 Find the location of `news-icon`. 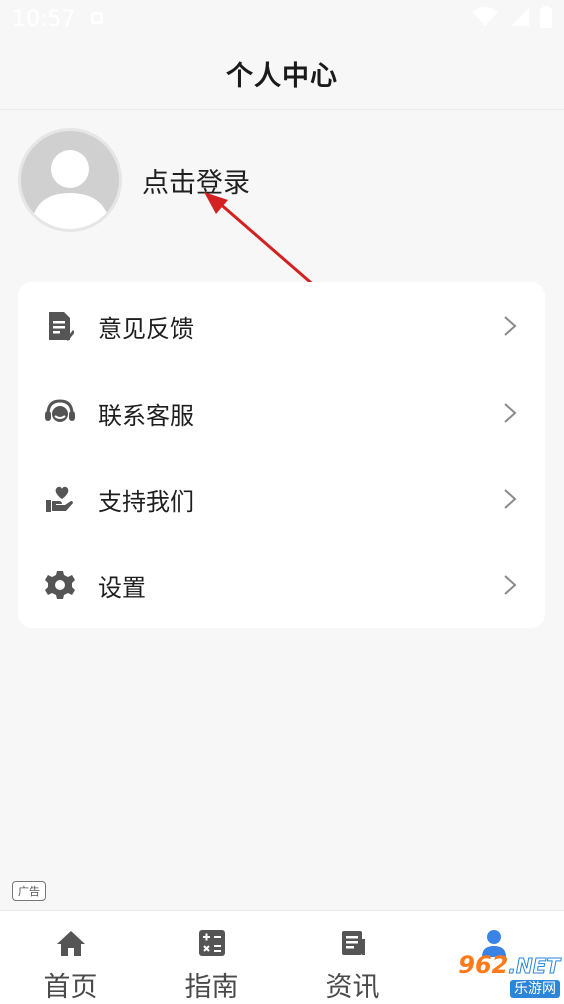

news-icon is located at coordinates (353, 943).